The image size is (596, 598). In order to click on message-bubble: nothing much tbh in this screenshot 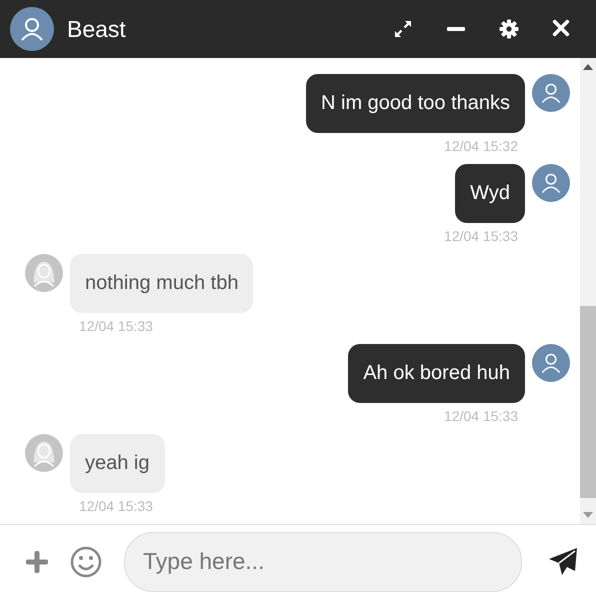, I will do `click(162, 283)`.